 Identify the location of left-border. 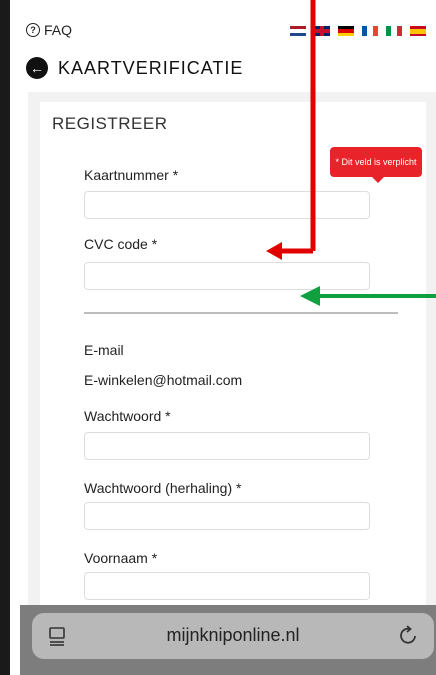
(5, 337).